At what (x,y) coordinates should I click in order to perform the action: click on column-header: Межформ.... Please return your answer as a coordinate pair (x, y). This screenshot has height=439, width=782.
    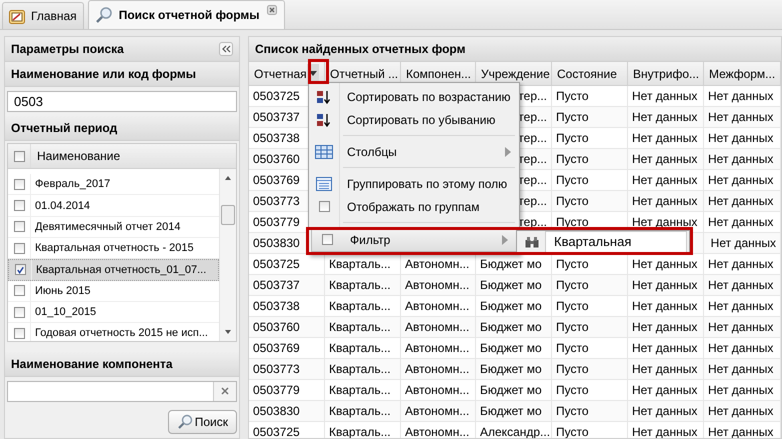
    Looking at the image, I should click on (742, 74).